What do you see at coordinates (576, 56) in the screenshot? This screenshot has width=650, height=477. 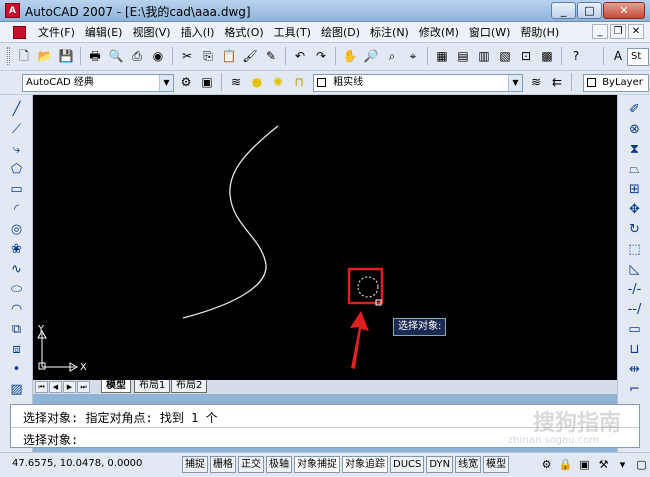 I see `help-icon: ?` at bounding box center [576, 56].